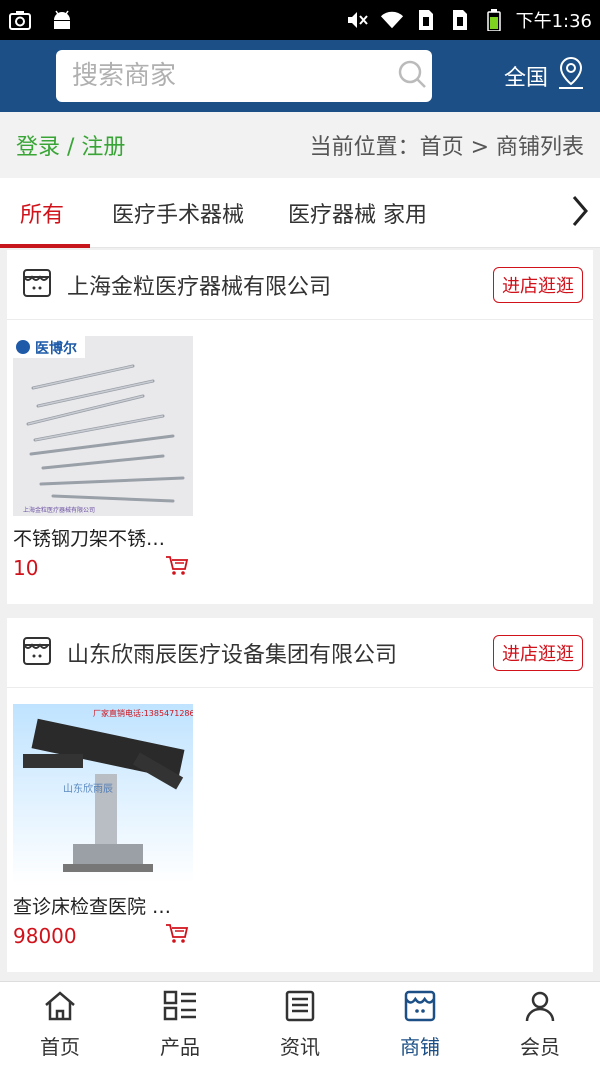 Image resolution: width=600 pixels, height=1067 pixels. I want to click on battery-icon, so click(494, 20).